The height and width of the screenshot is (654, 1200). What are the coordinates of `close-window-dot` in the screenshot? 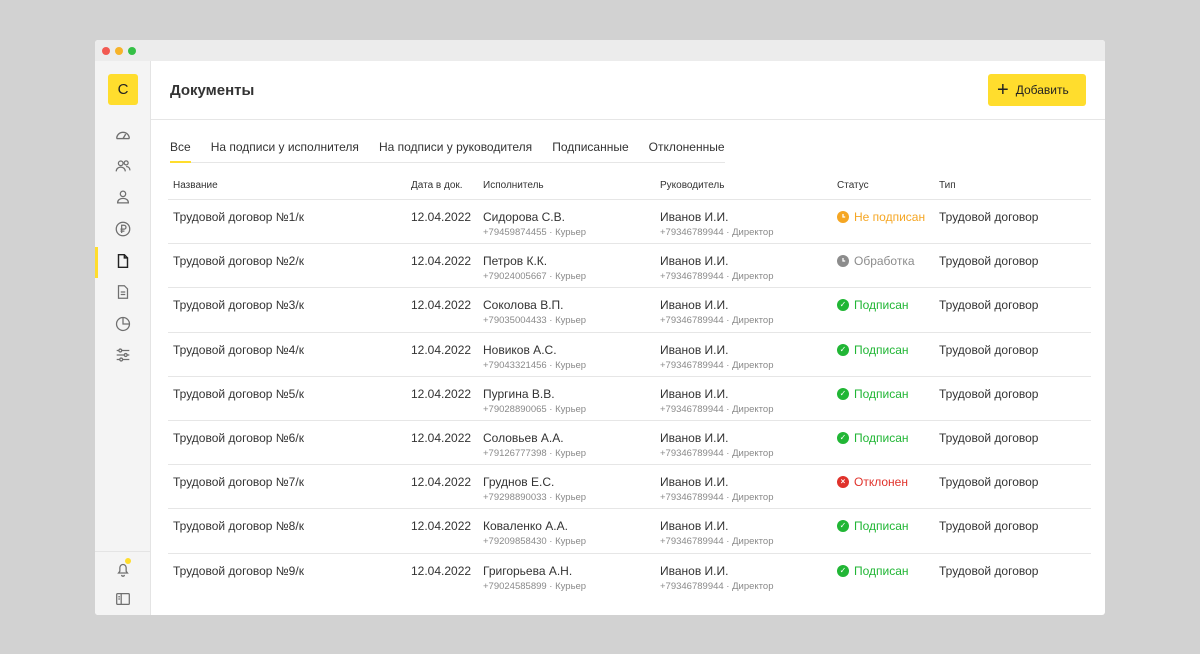 It's located at (106, 51).